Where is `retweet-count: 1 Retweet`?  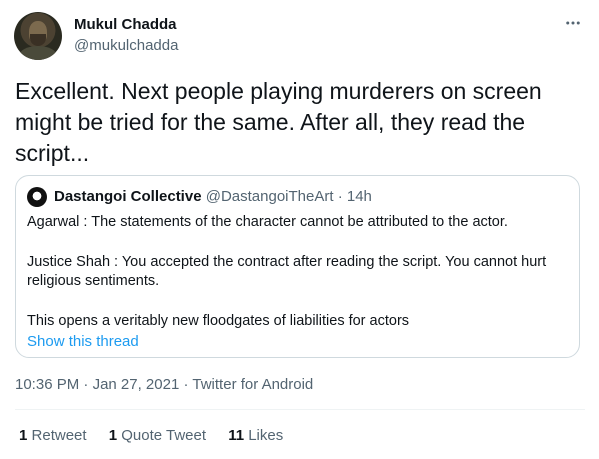 retweet-count: 1 Retweet is located at coordinates (53, 436).